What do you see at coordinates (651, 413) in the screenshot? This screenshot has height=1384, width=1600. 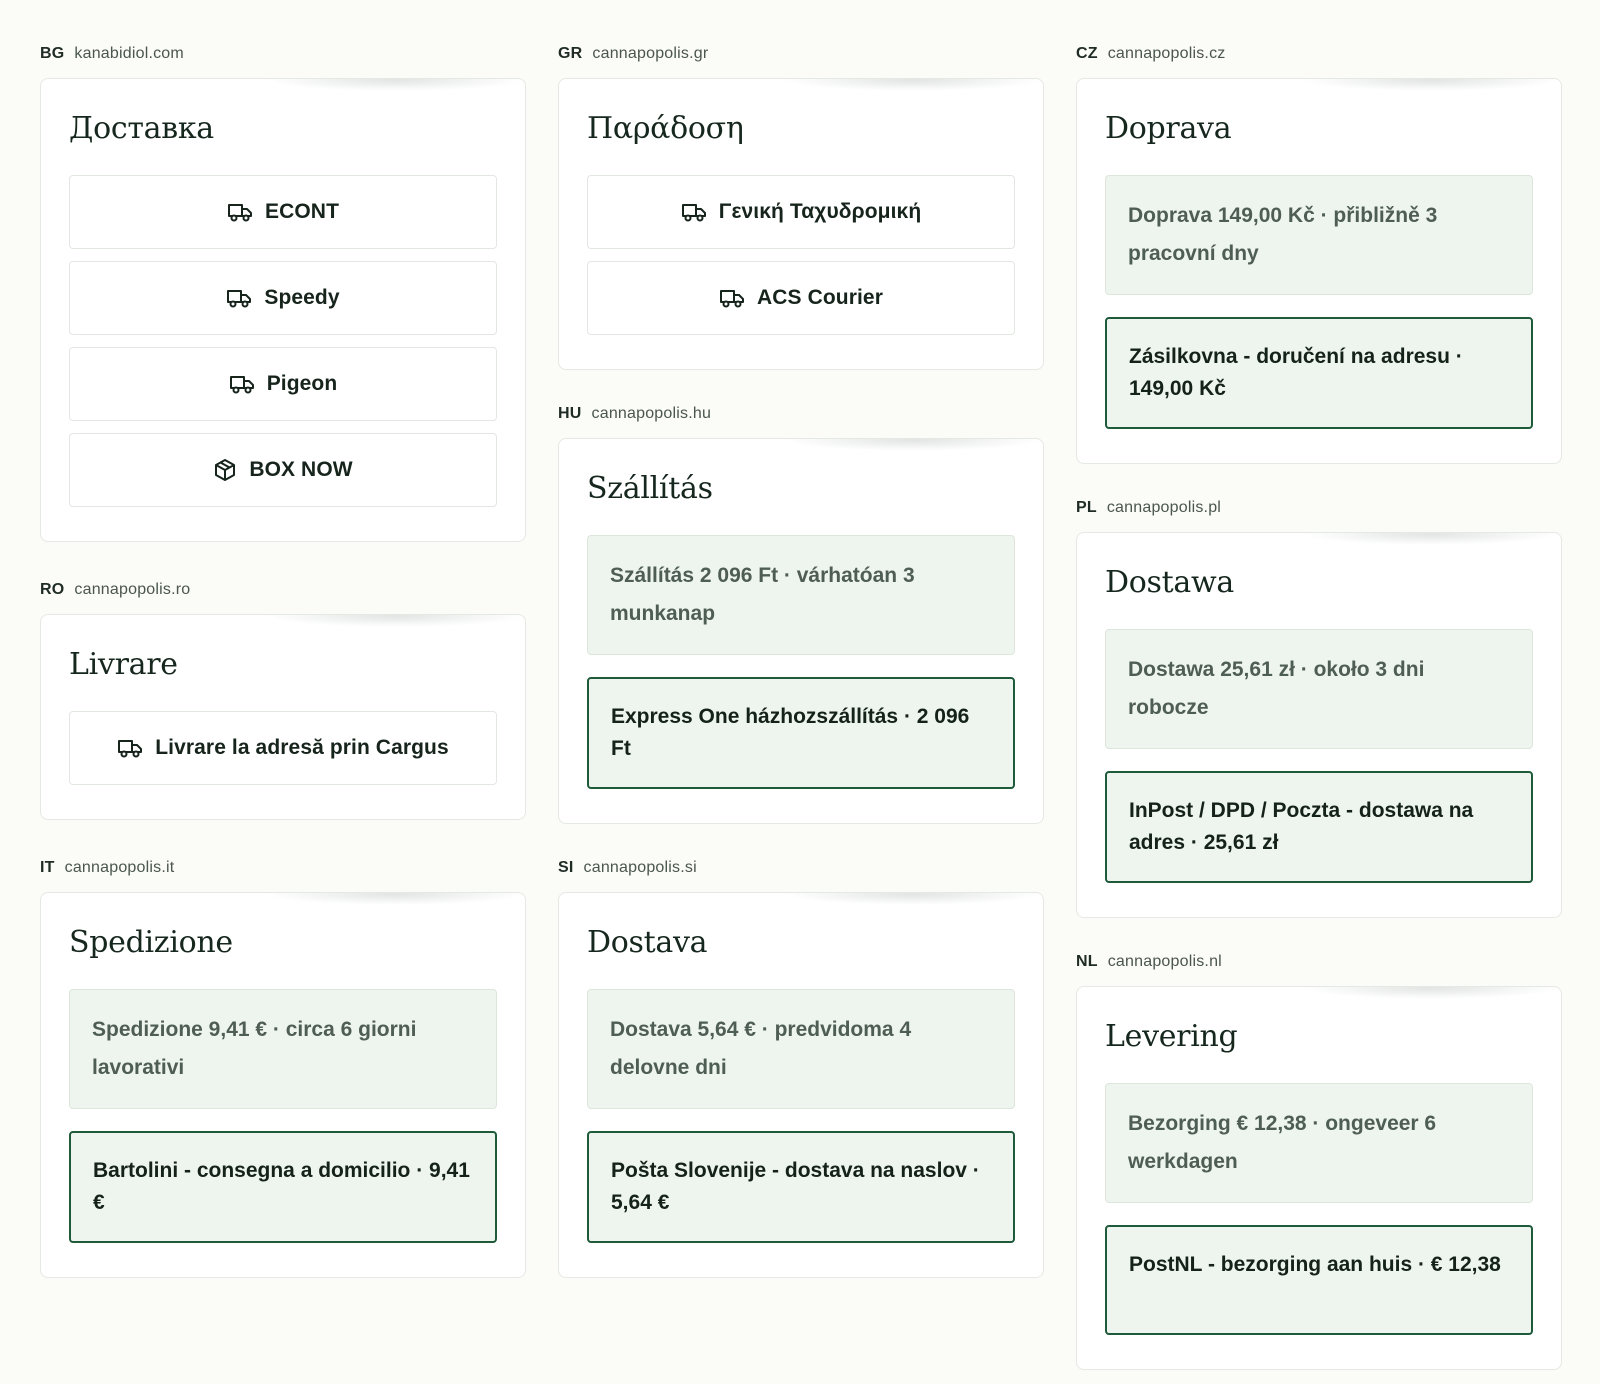 I see `site-domain: cannapopolis.hu` at bounding box center [651, 413].